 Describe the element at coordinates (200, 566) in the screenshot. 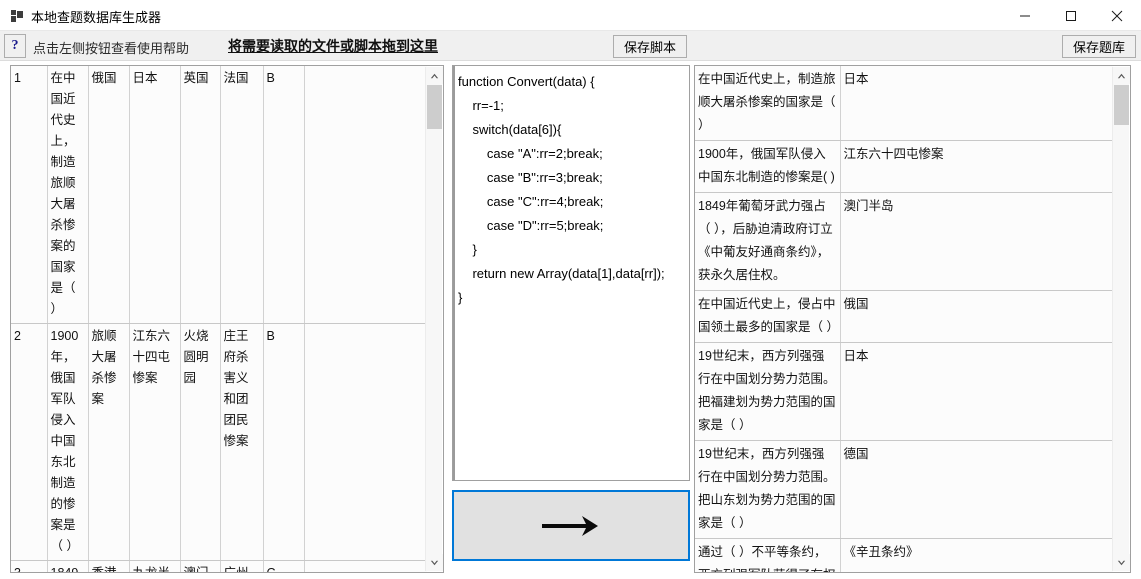

I see `option-c-cell: 澳门半岛` at that location.